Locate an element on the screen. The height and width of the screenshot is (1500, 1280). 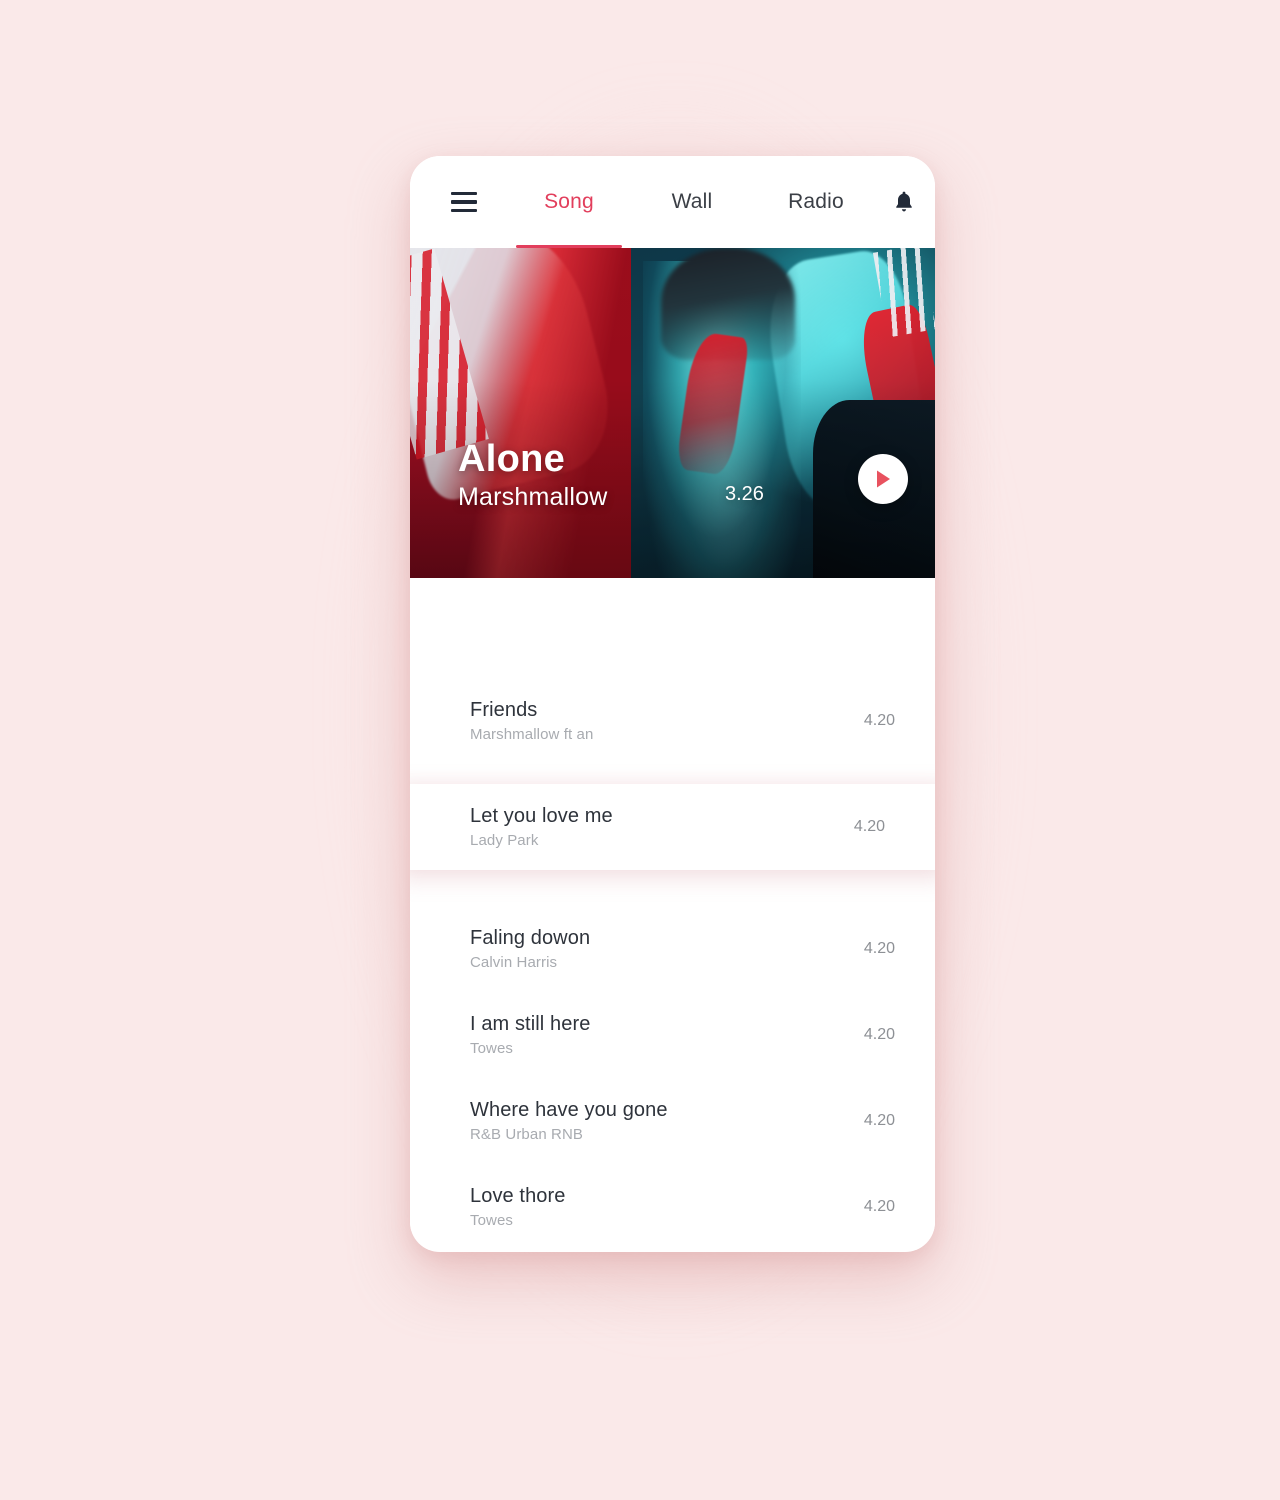
song-artist: Lady Park is located at coordinates (504, 840).